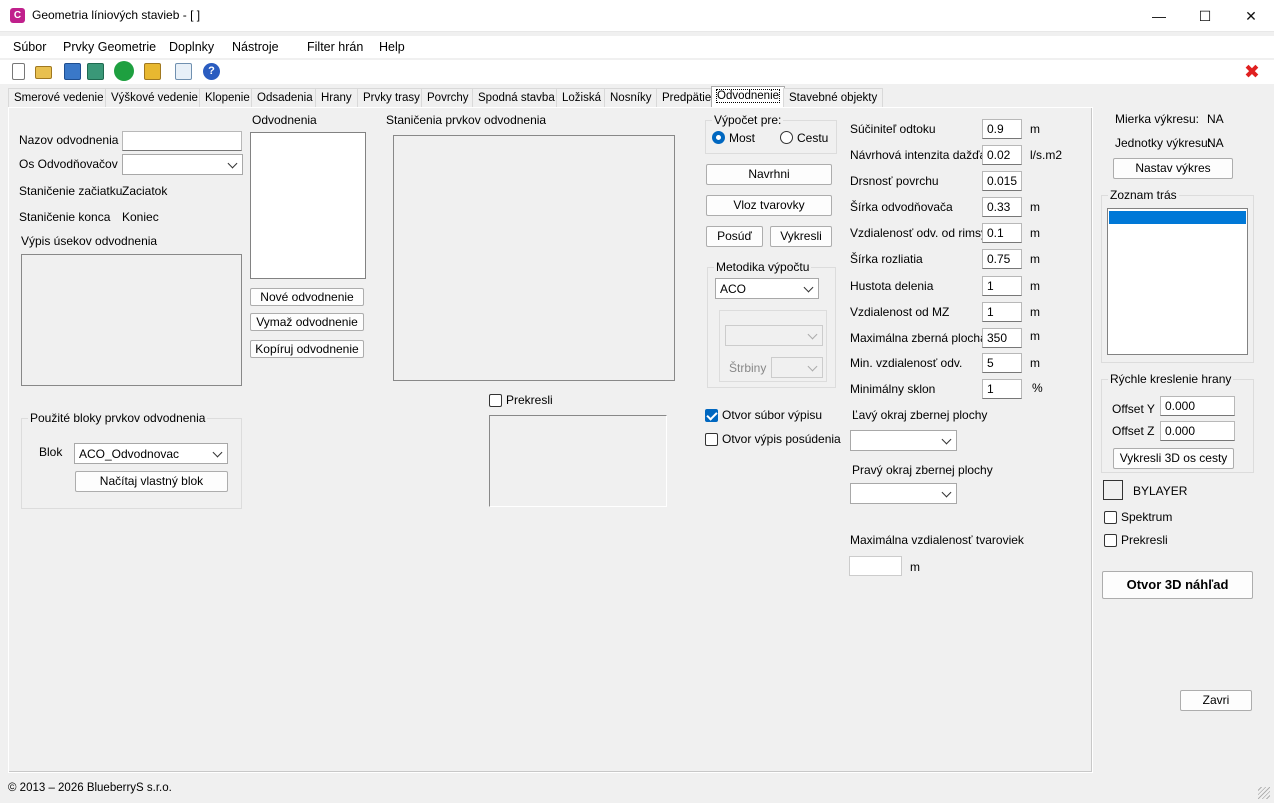 Image resolution: width=1274 pixels, height=803 pixels. I want to click on offset-z-label: Offset Z, so click(1133, 431).